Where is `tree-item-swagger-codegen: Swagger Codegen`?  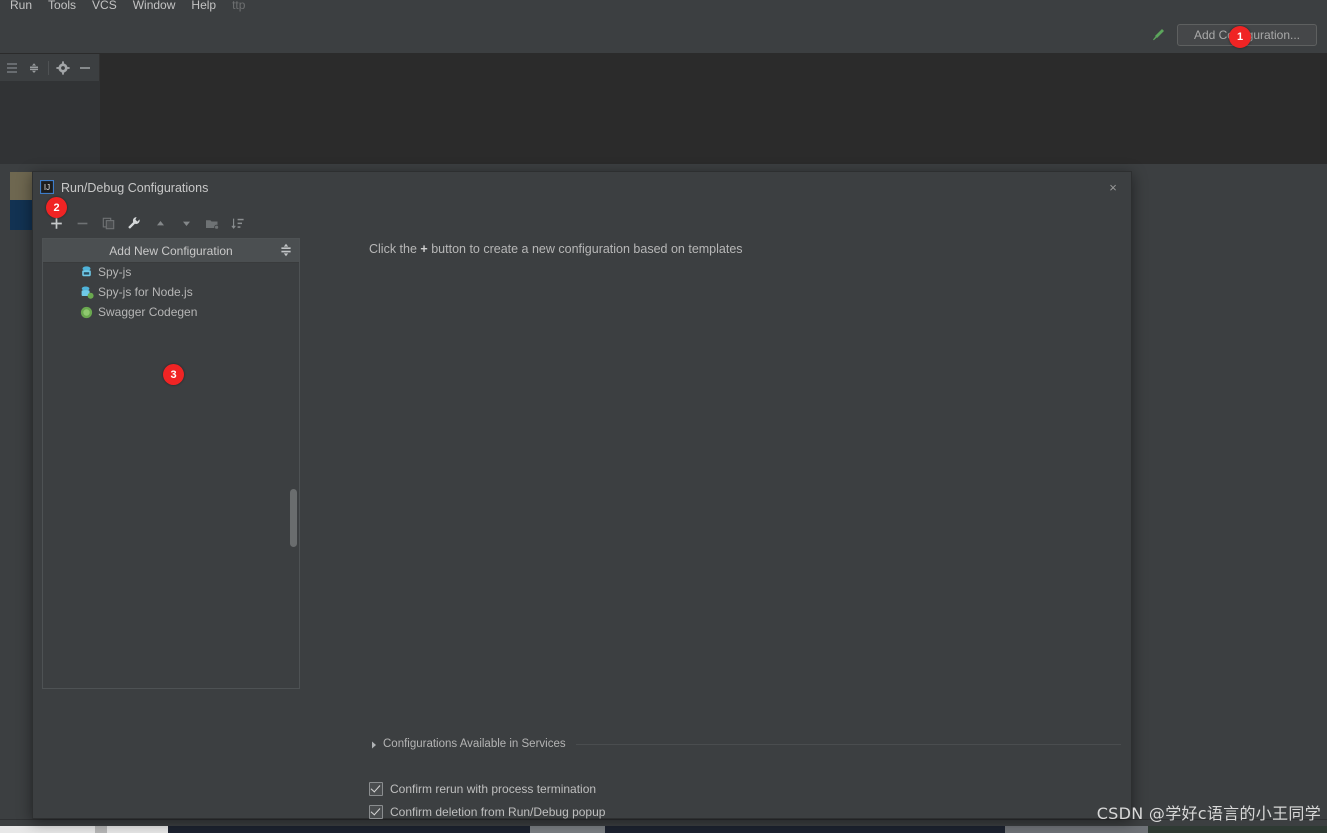
tree-item-swagger-codegen: Swagger Codegen is located at coordinates (171, 312).